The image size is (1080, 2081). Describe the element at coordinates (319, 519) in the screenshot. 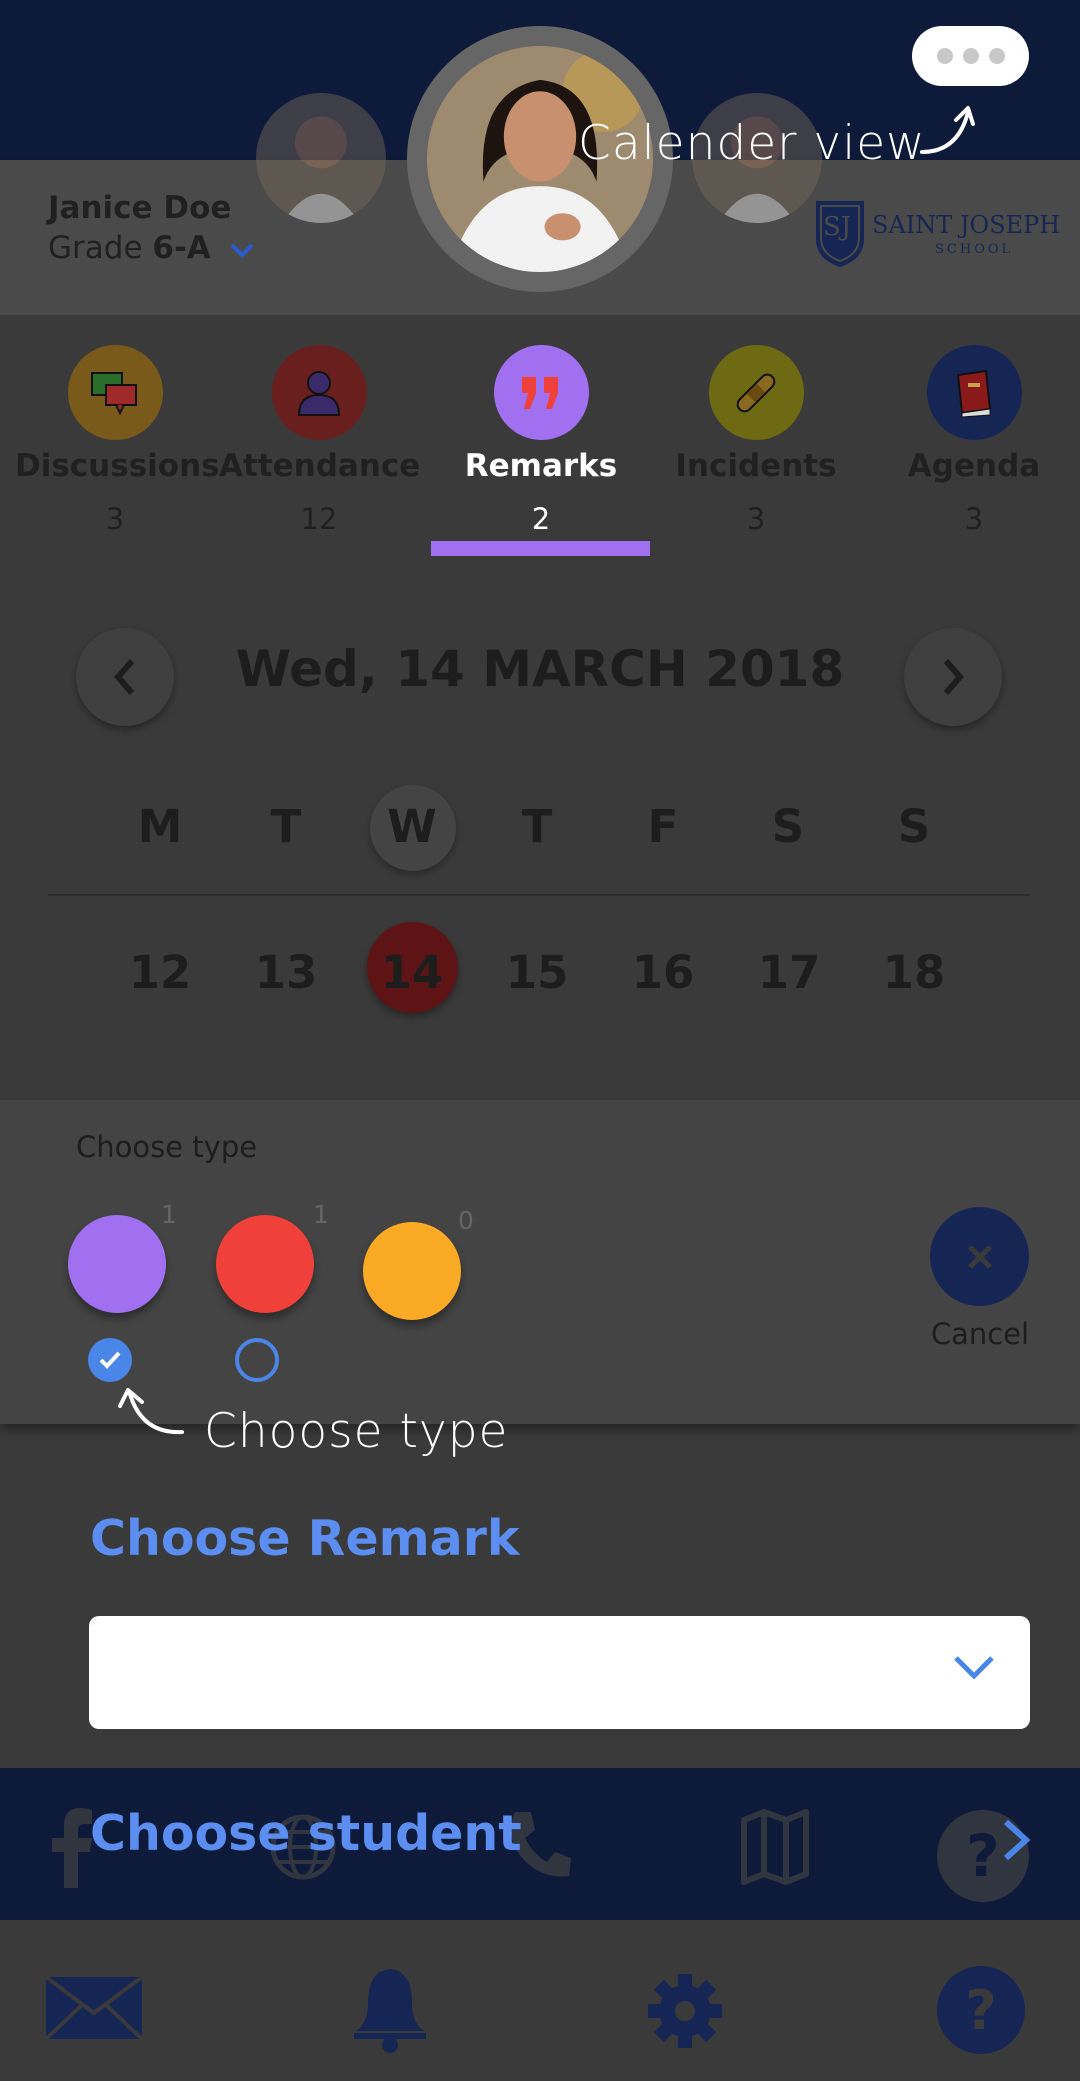

I see `tab-count: 12` at that location.